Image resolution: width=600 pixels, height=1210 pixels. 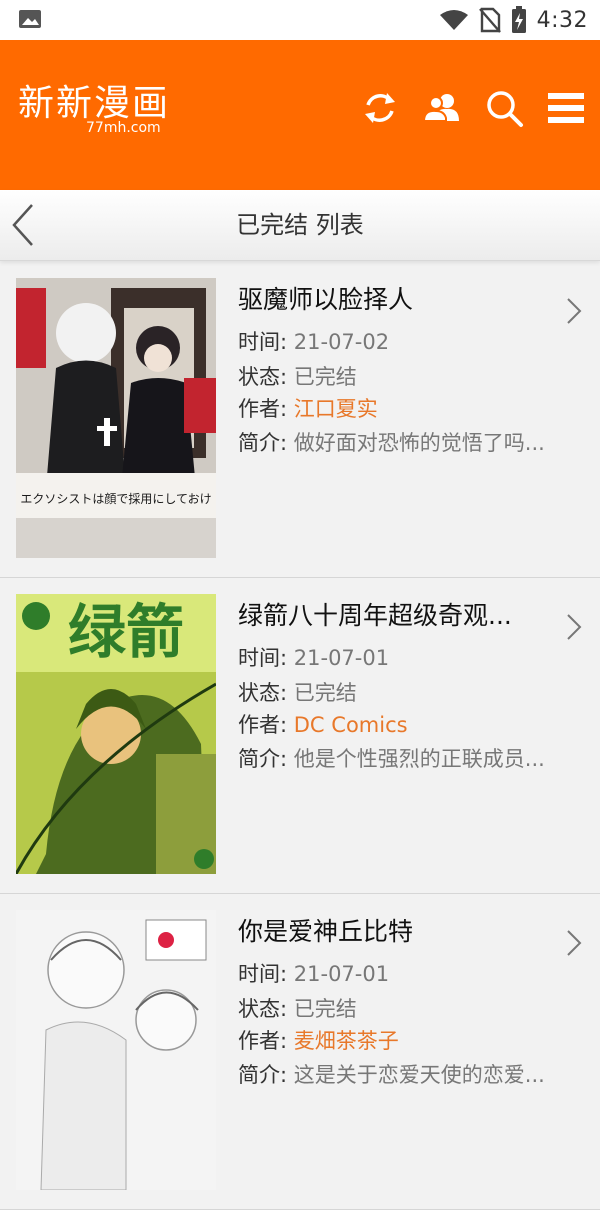 I want to click on search-icon, so click(x=504, y=108).